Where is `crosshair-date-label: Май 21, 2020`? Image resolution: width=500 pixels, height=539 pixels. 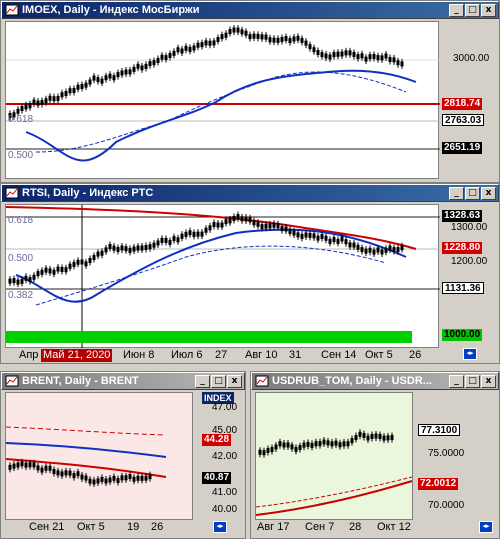 crosshair-date-label: Май 21, 2020 is located at coordinates (77, 355).